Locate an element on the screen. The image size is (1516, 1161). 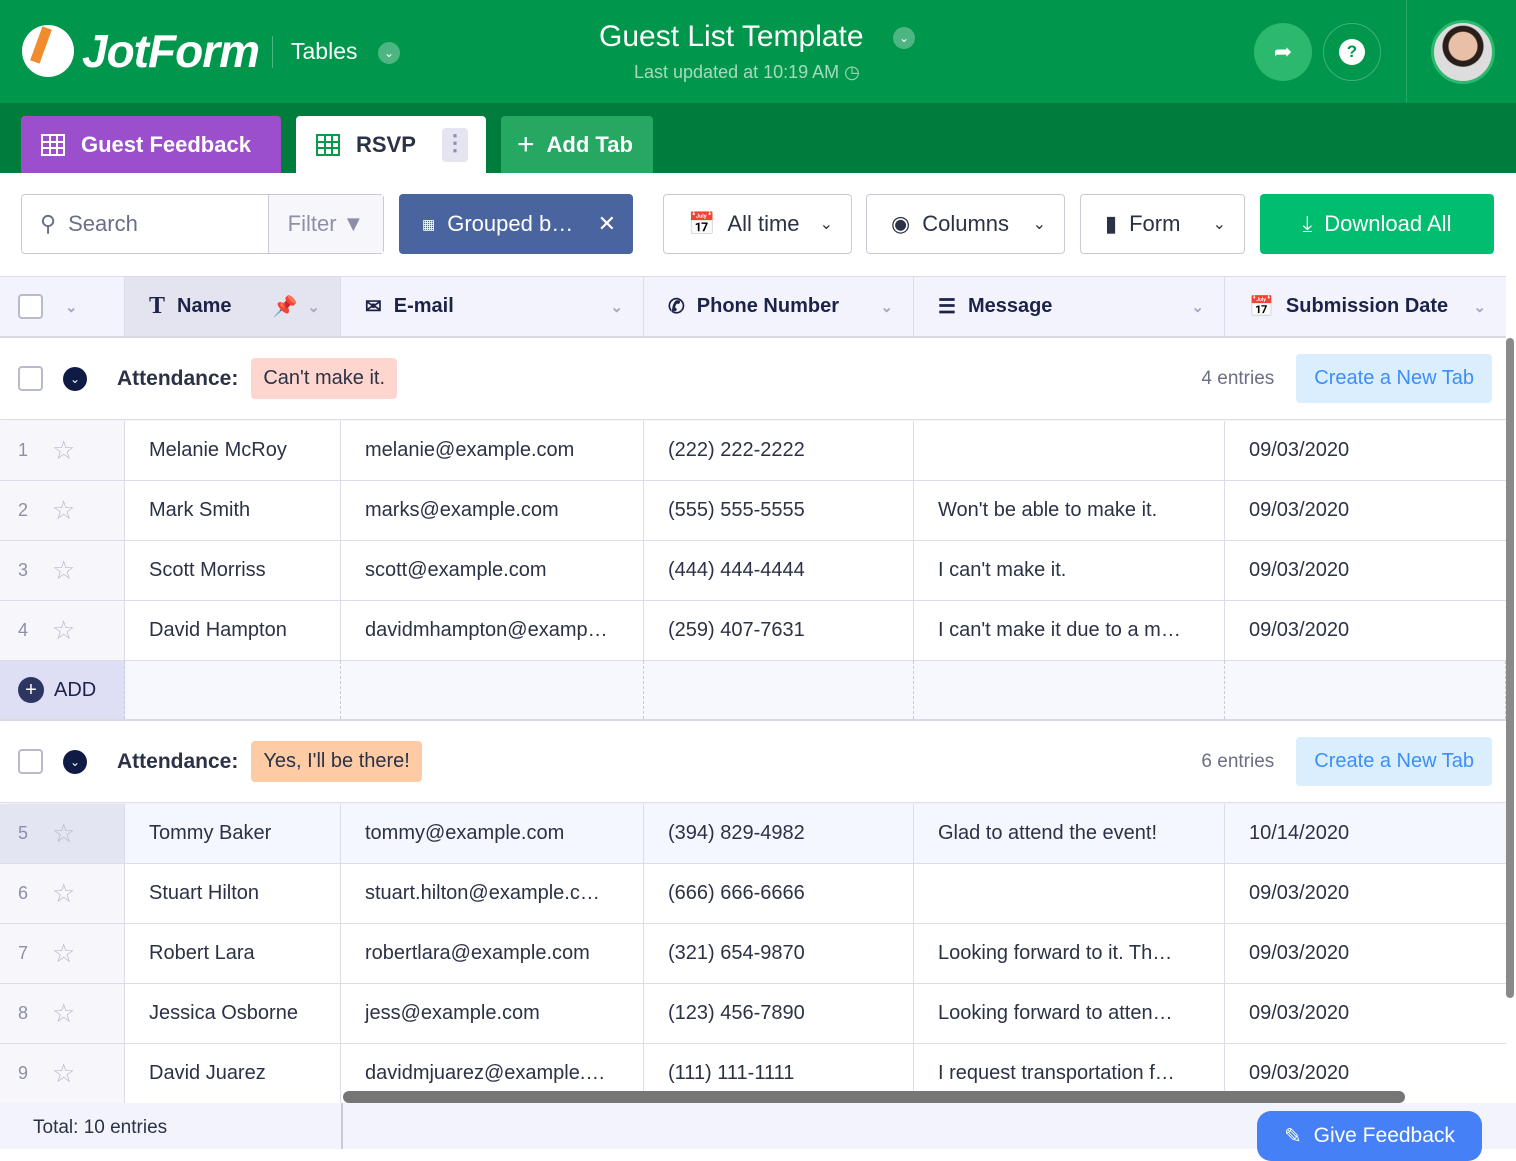
name-cell: David Hampton is located at coordinates (233, 630).